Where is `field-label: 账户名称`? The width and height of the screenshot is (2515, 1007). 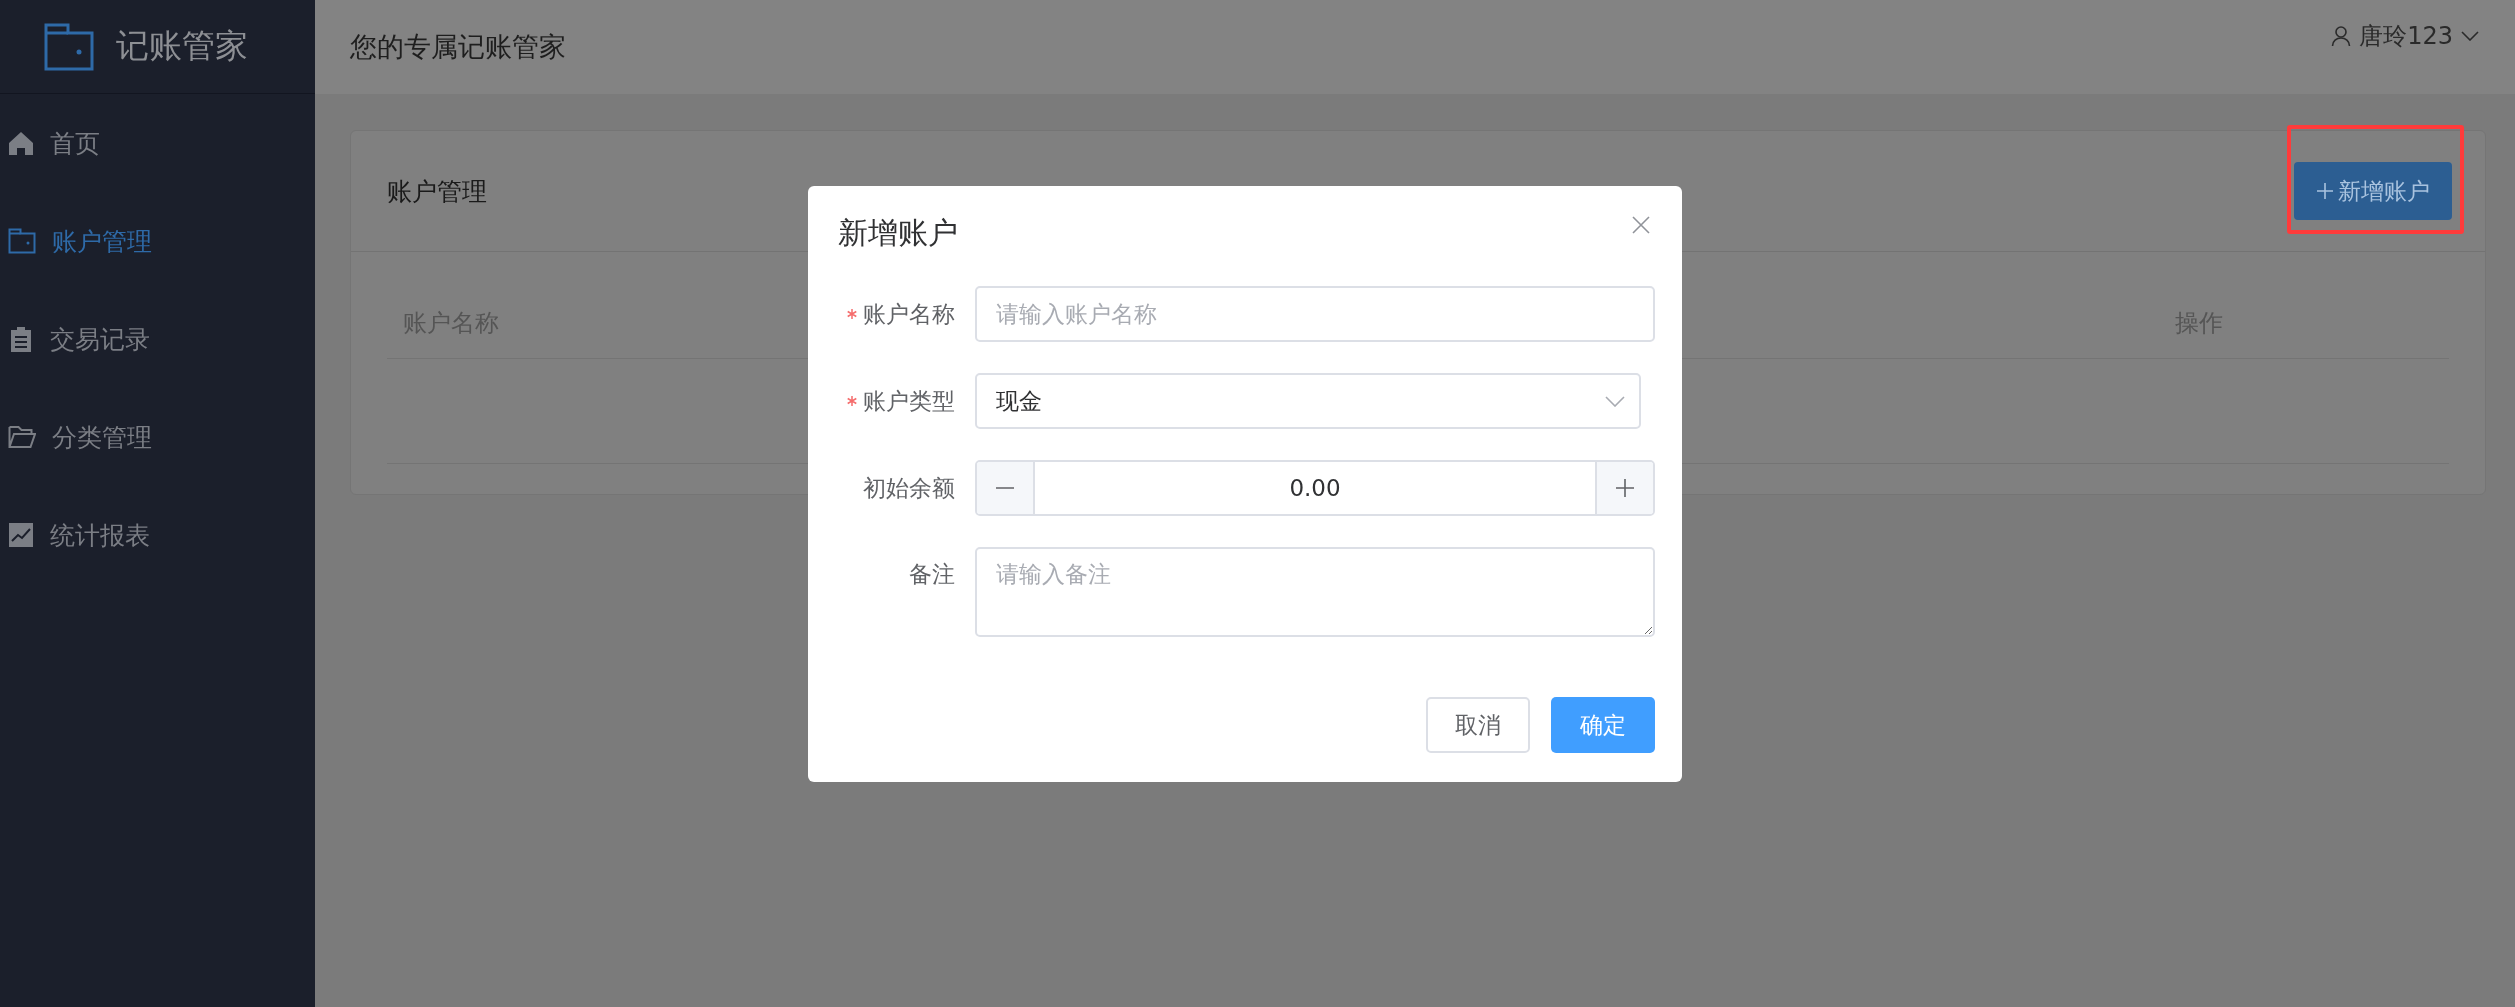
field-label: 账户名称 is located at coordinates (909, 314).